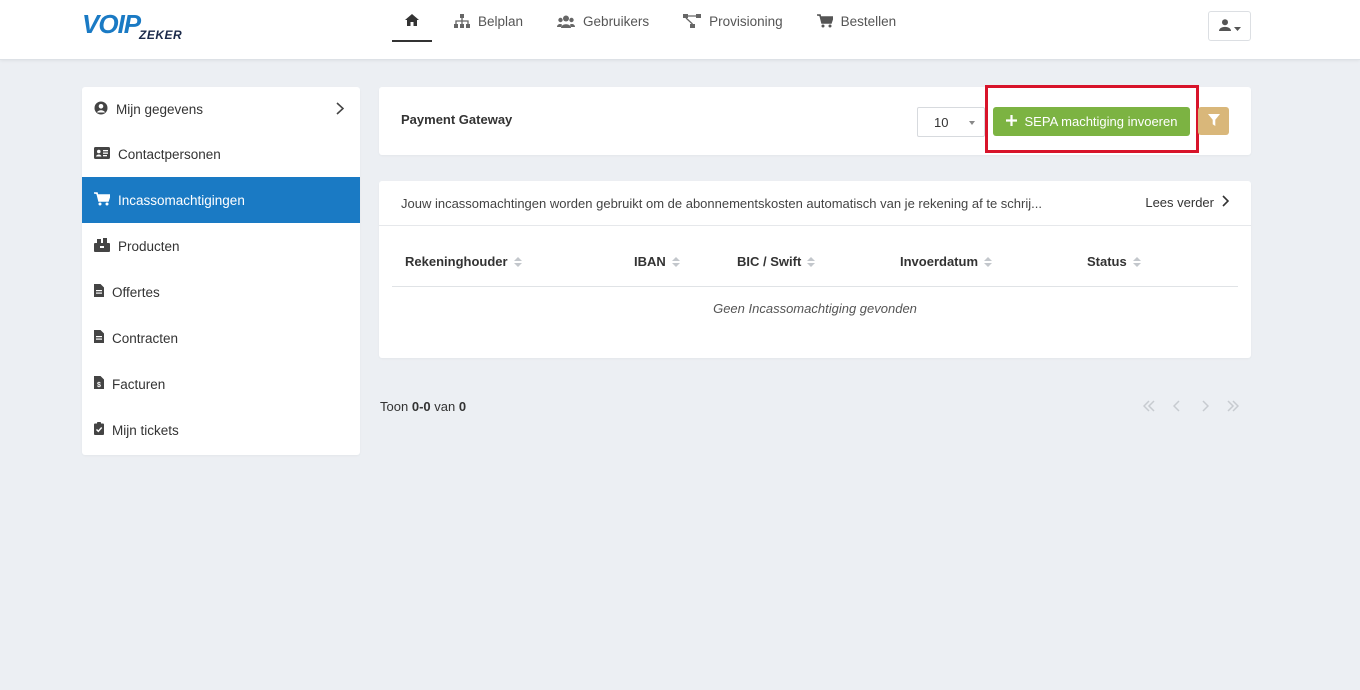 The height and width of the screenshot is (690, 1360). I want to click on pagination-summary: Toon 0-0 van 0, so click(423, 406).